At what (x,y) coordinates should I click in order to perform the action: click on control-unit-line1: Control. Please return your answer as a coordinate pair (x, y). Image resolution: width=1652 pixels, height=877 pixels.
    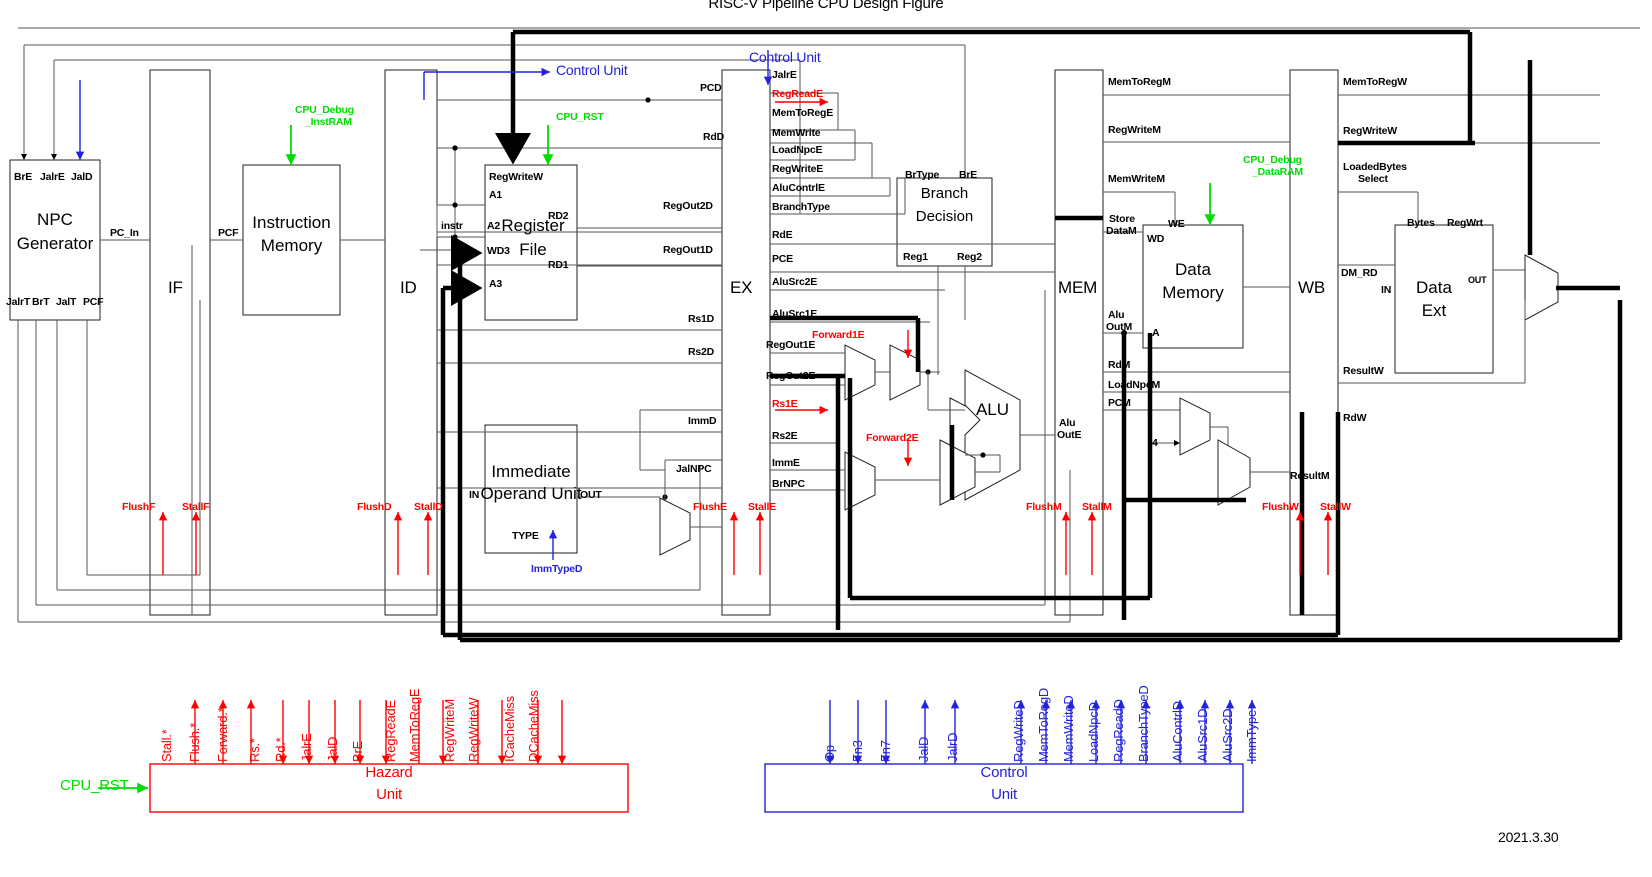
    Looking at the image, I should click on (1004, 772).